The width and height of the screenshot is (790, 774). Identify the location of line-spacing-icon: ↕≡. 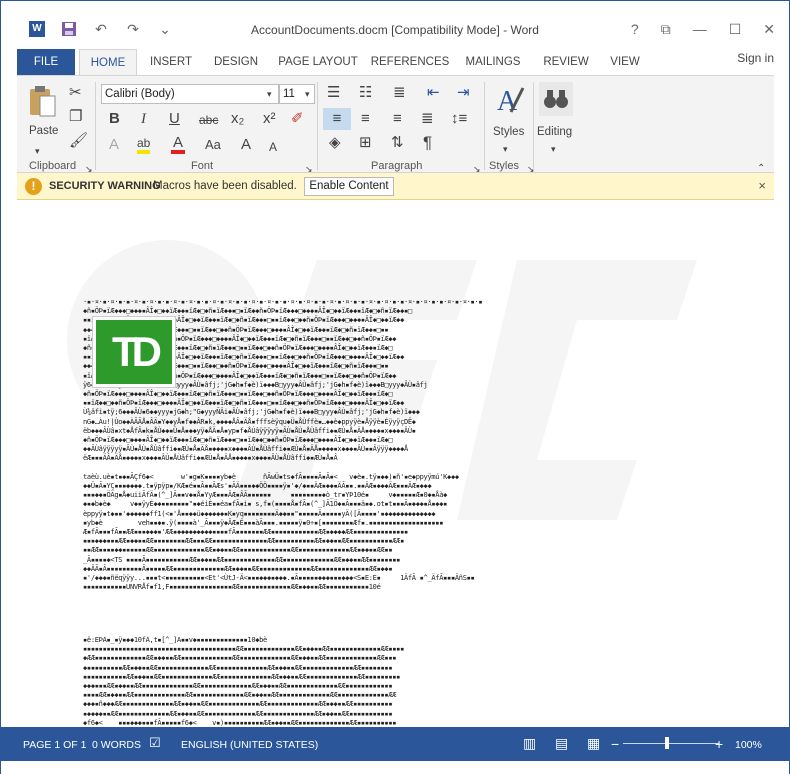
(459, 119).